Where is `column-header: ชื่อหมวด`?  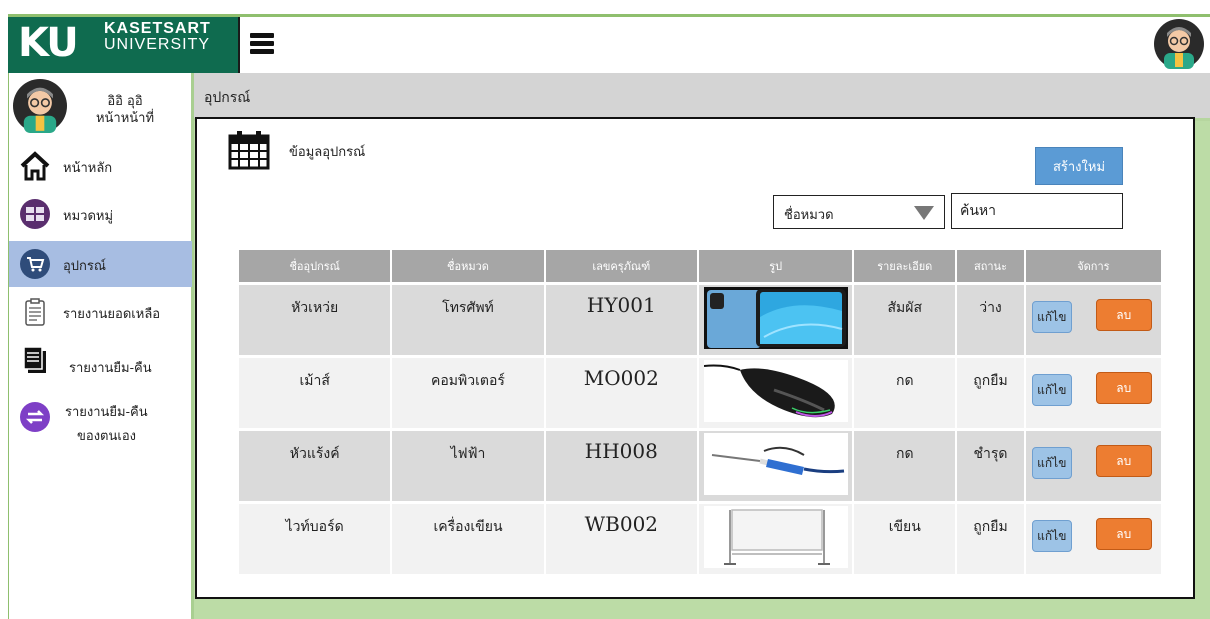
column-header: ชื่อหมวด is located at coordinates (468, 266).